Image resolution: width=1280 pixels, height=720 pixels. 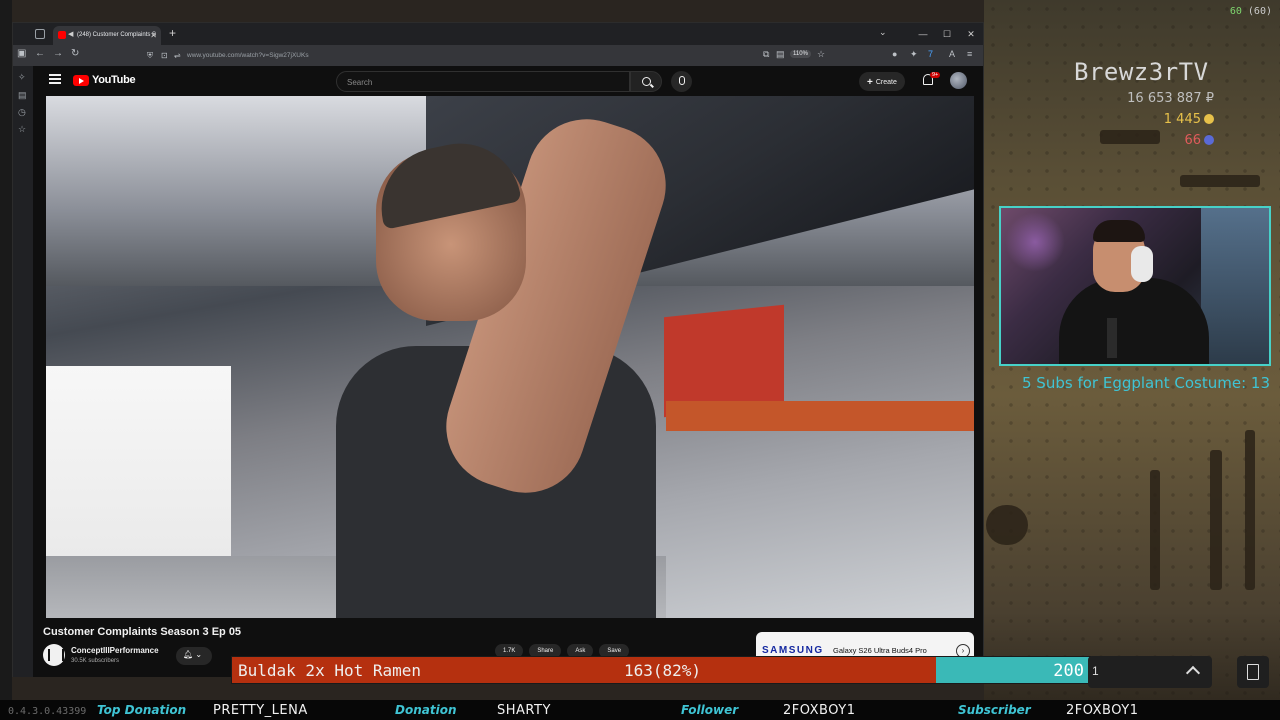 I want to click on coin-icon, so click(x=1209, y=119).